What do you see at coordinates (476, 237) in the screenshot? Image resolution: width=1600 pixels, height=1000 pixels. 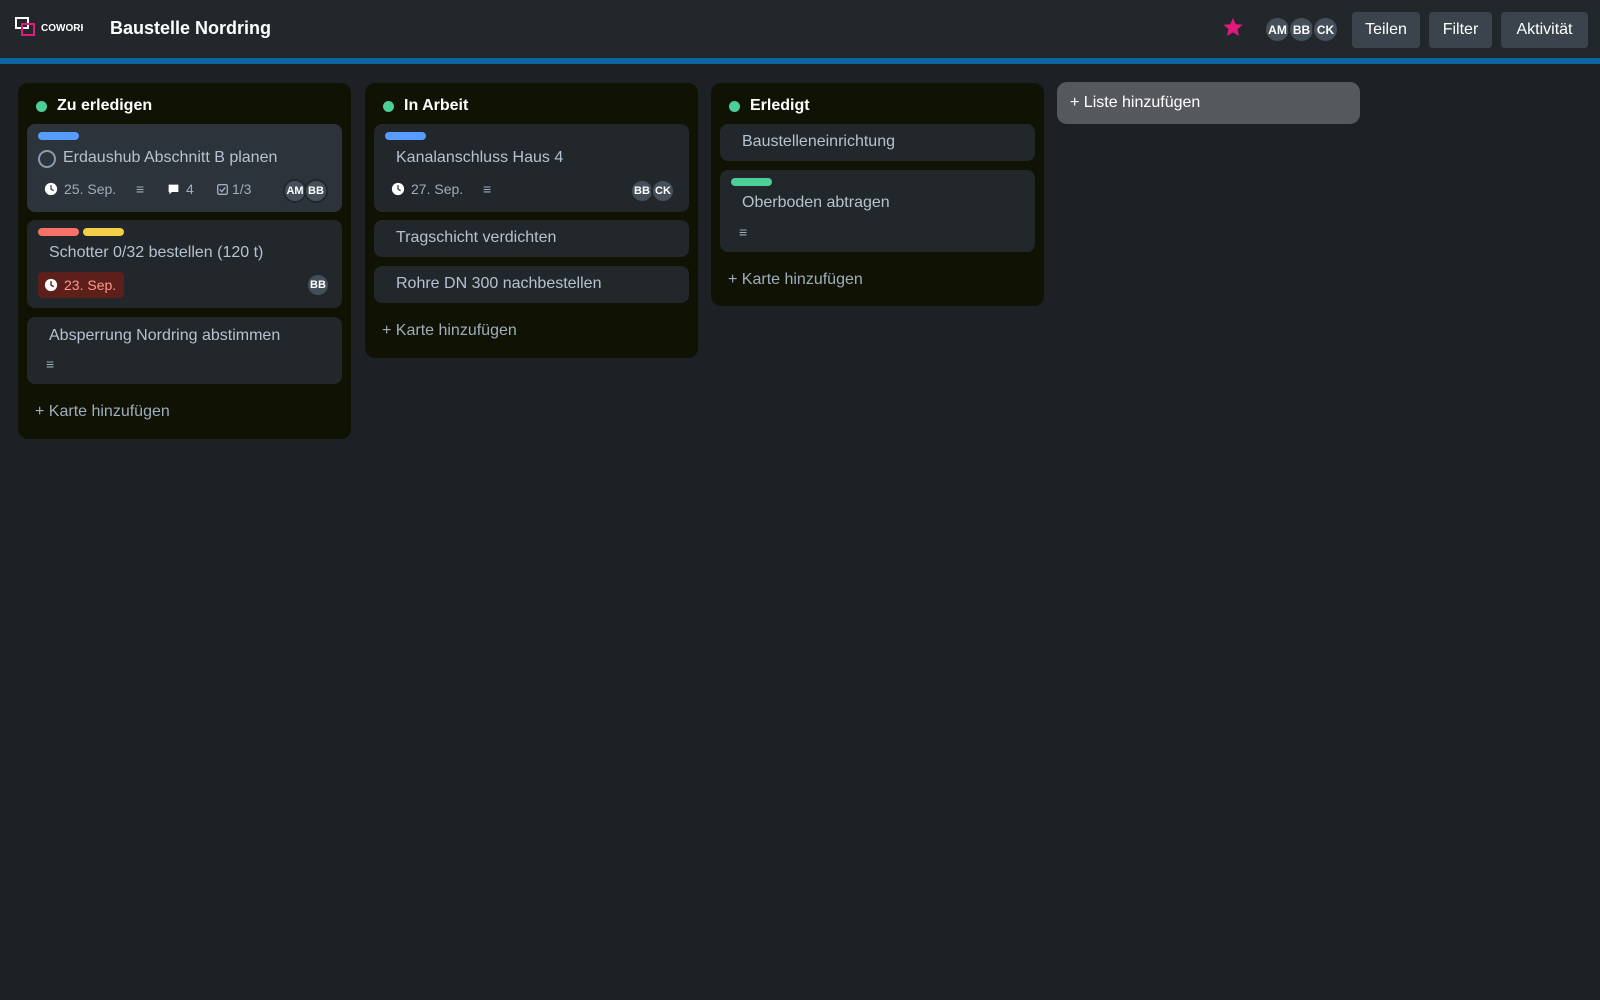 I see `card-title: Tragschicht verdichten` at bounding box center [476, 237].